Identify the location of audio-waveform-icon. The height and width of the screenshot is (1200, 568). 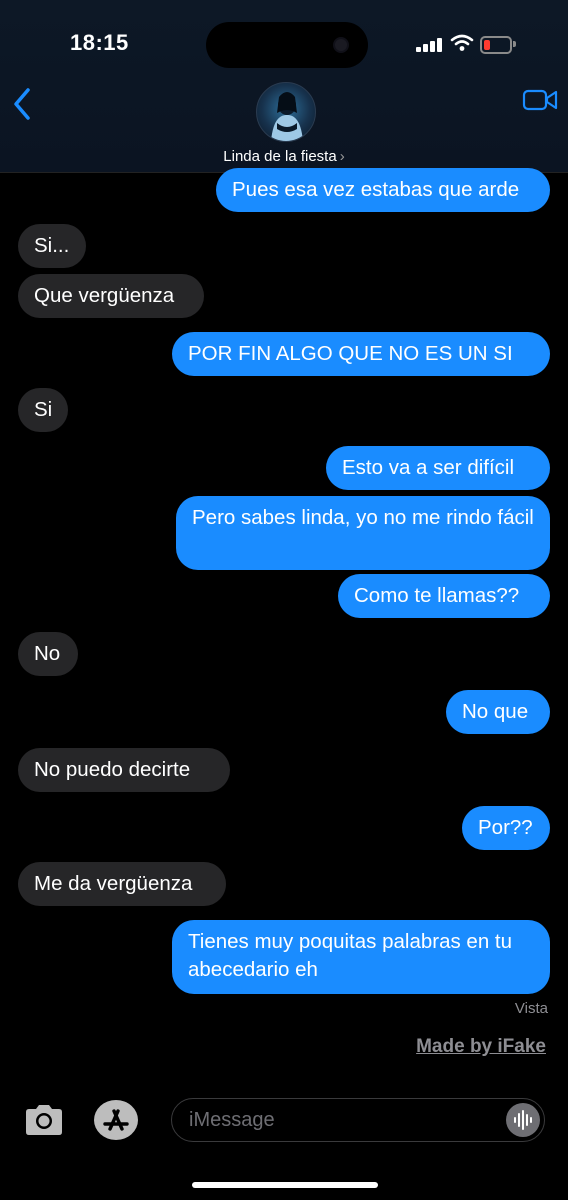
(523, 1120).